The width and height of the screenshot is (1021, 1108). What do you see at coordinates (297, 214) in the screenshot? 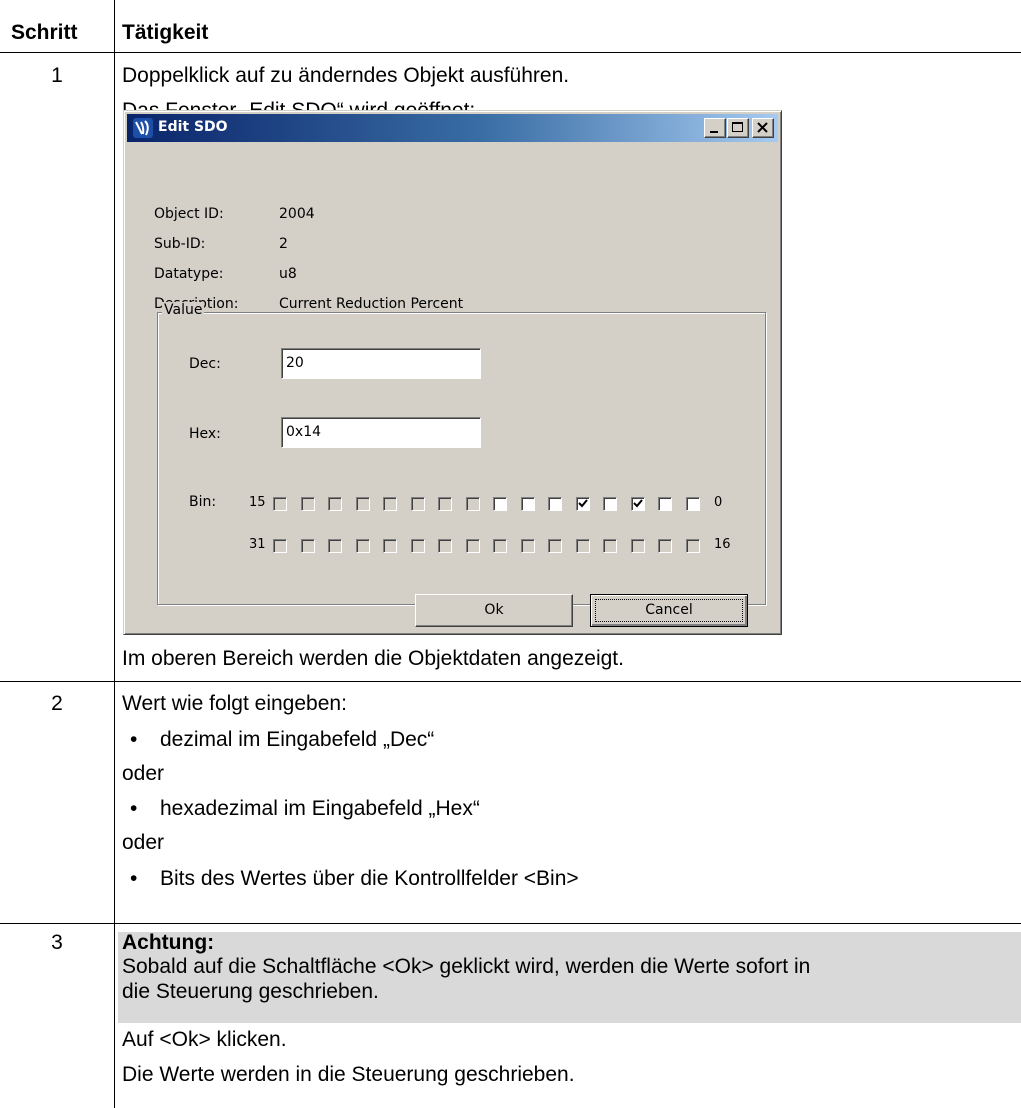
I see `object-id-value: 2004` at bounding box center [297, 214].